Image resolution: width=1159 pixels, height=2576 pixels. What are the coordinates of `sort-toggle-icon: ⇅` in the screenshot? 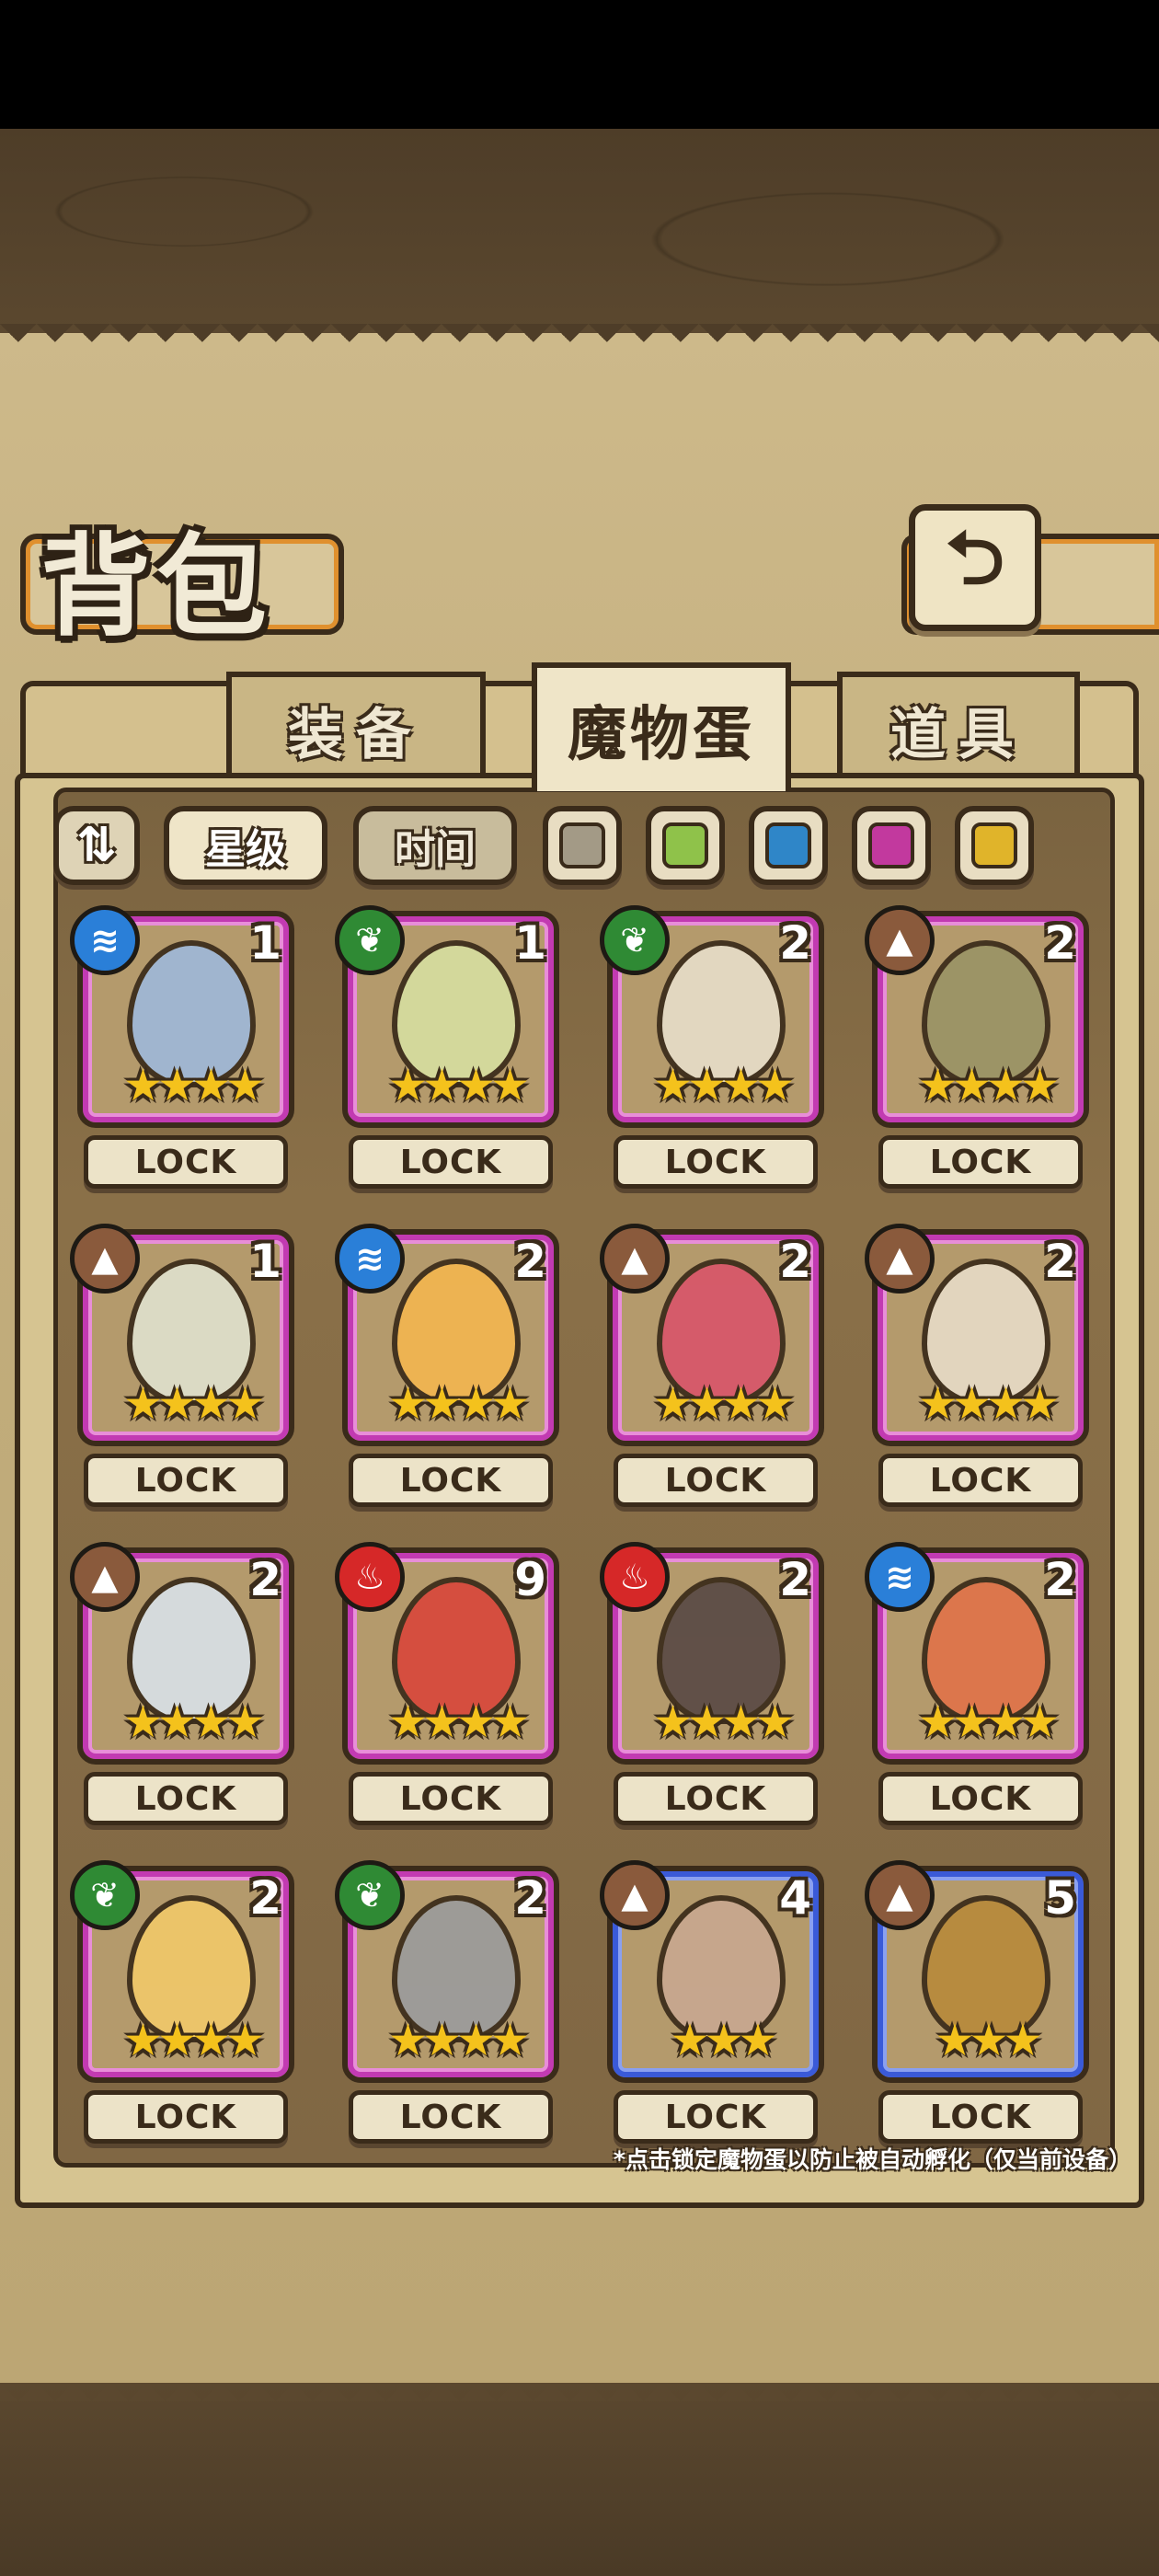 It's located at (96, 845).